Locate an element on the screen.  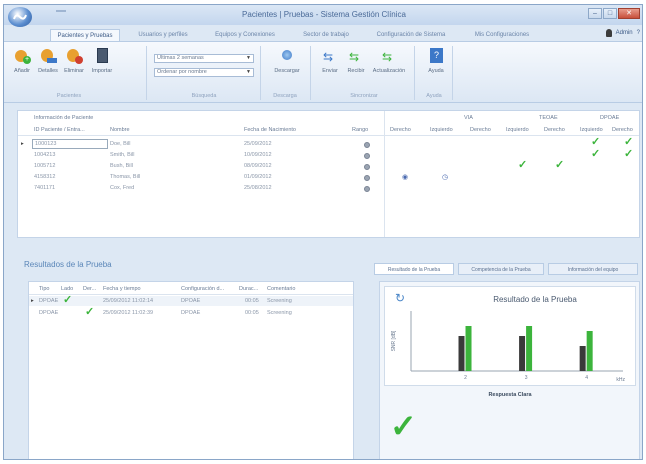
tab-configuracion-sistema: Configuración de Sistema is located at coordinates (411, 35).